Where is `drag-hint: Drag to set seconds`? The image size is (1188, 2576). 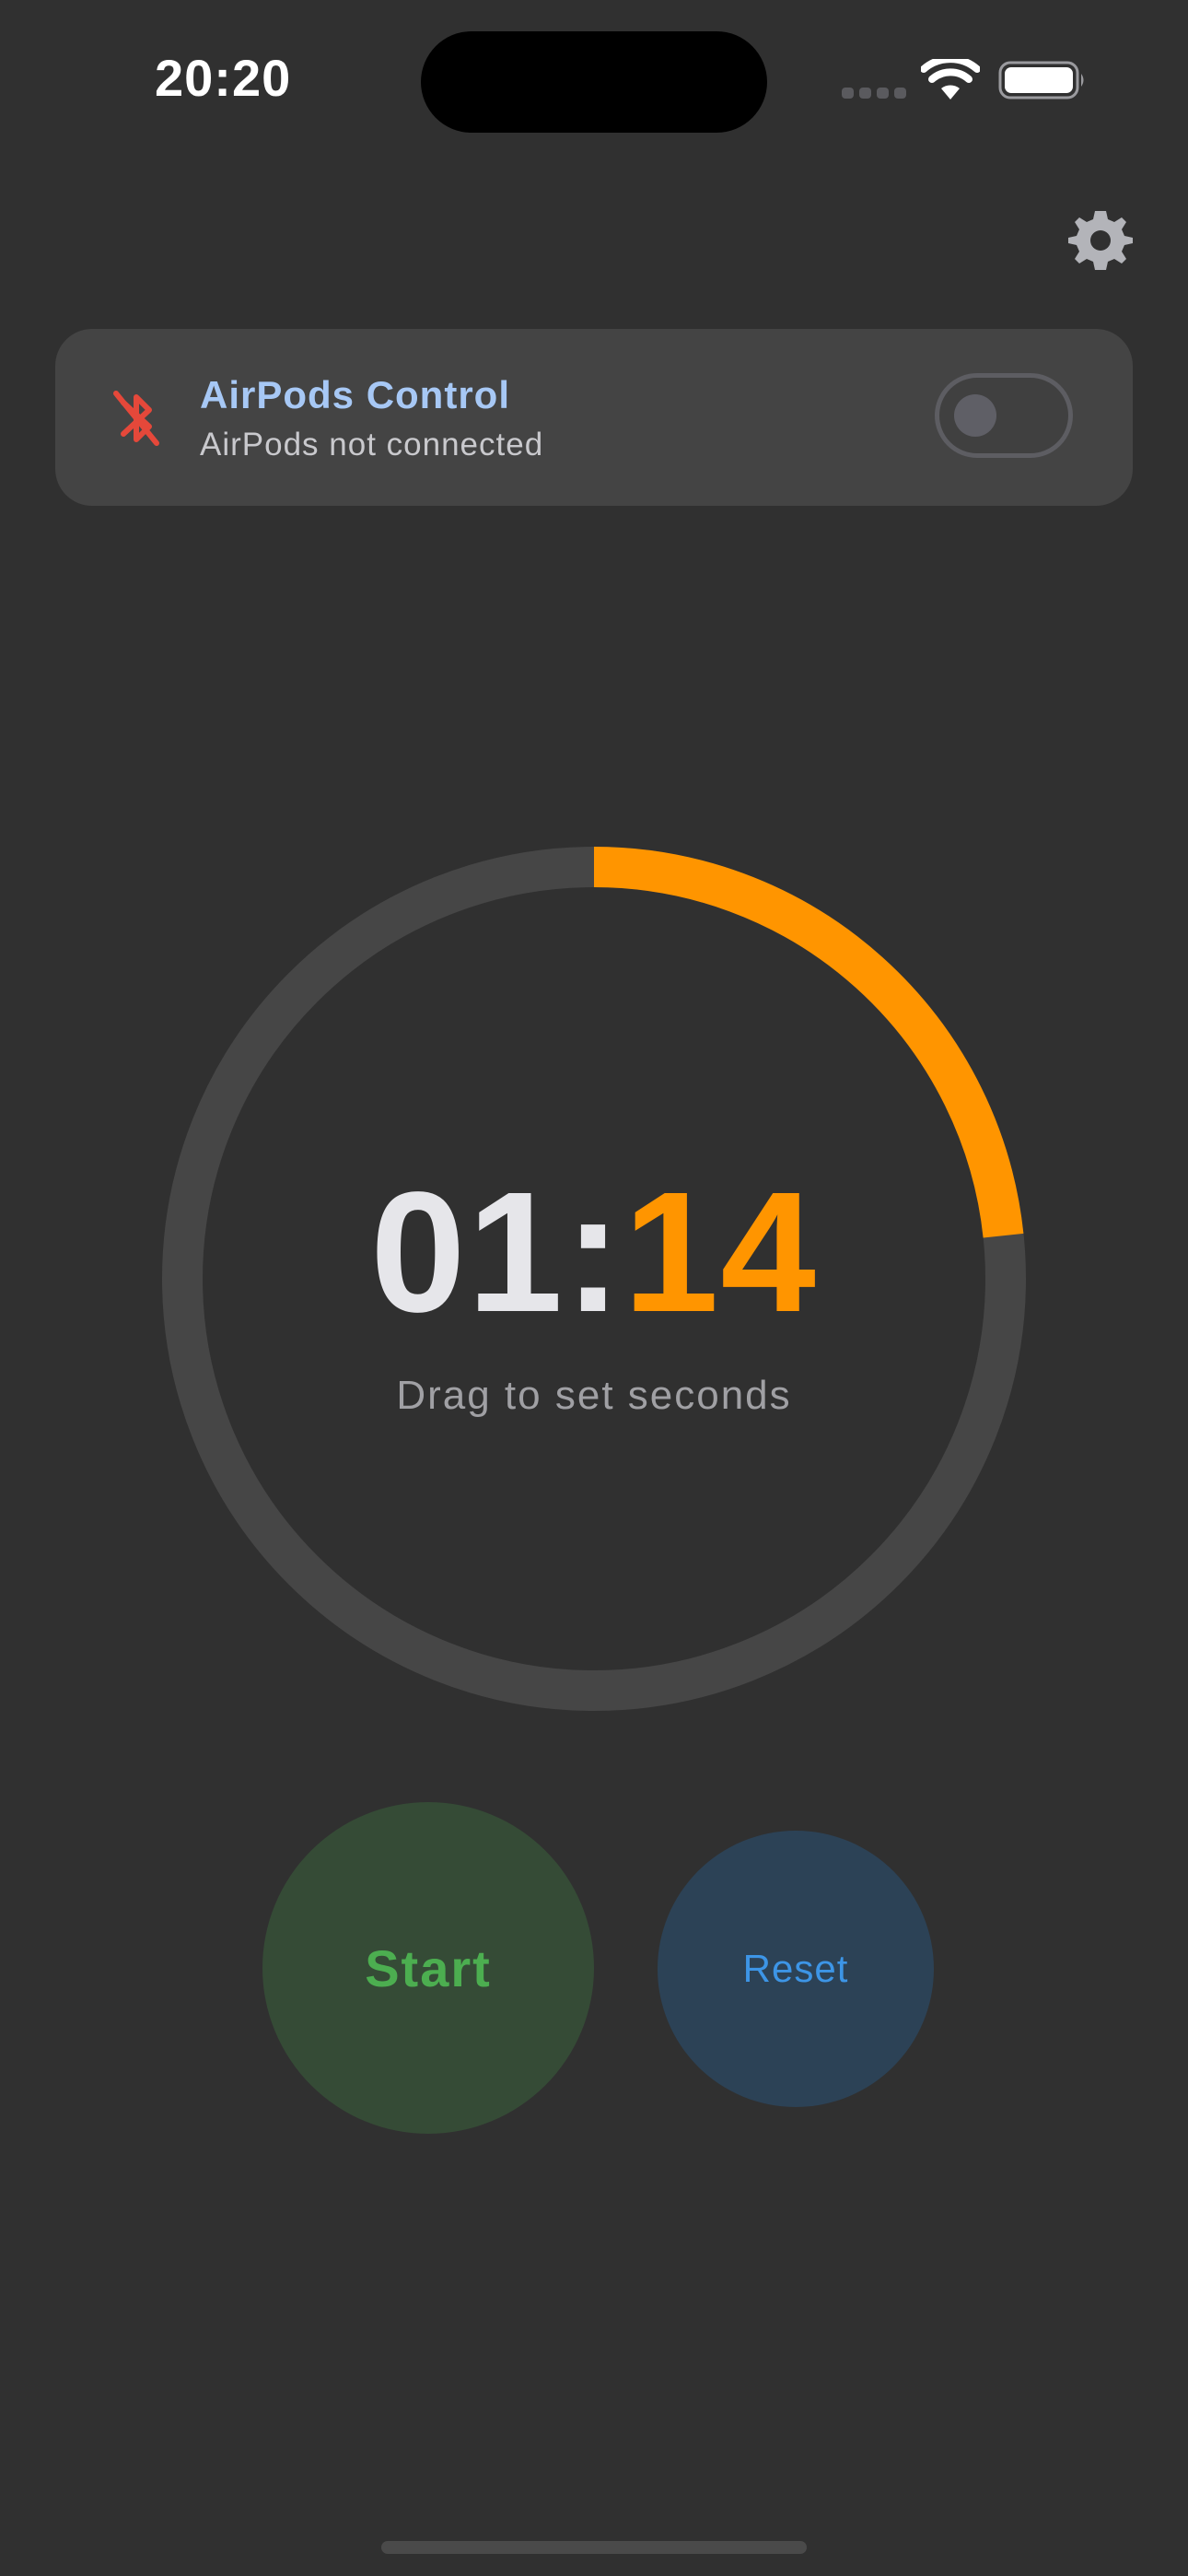 drag-hint: Drag to set seconds is located at coordinates (594, 1395).